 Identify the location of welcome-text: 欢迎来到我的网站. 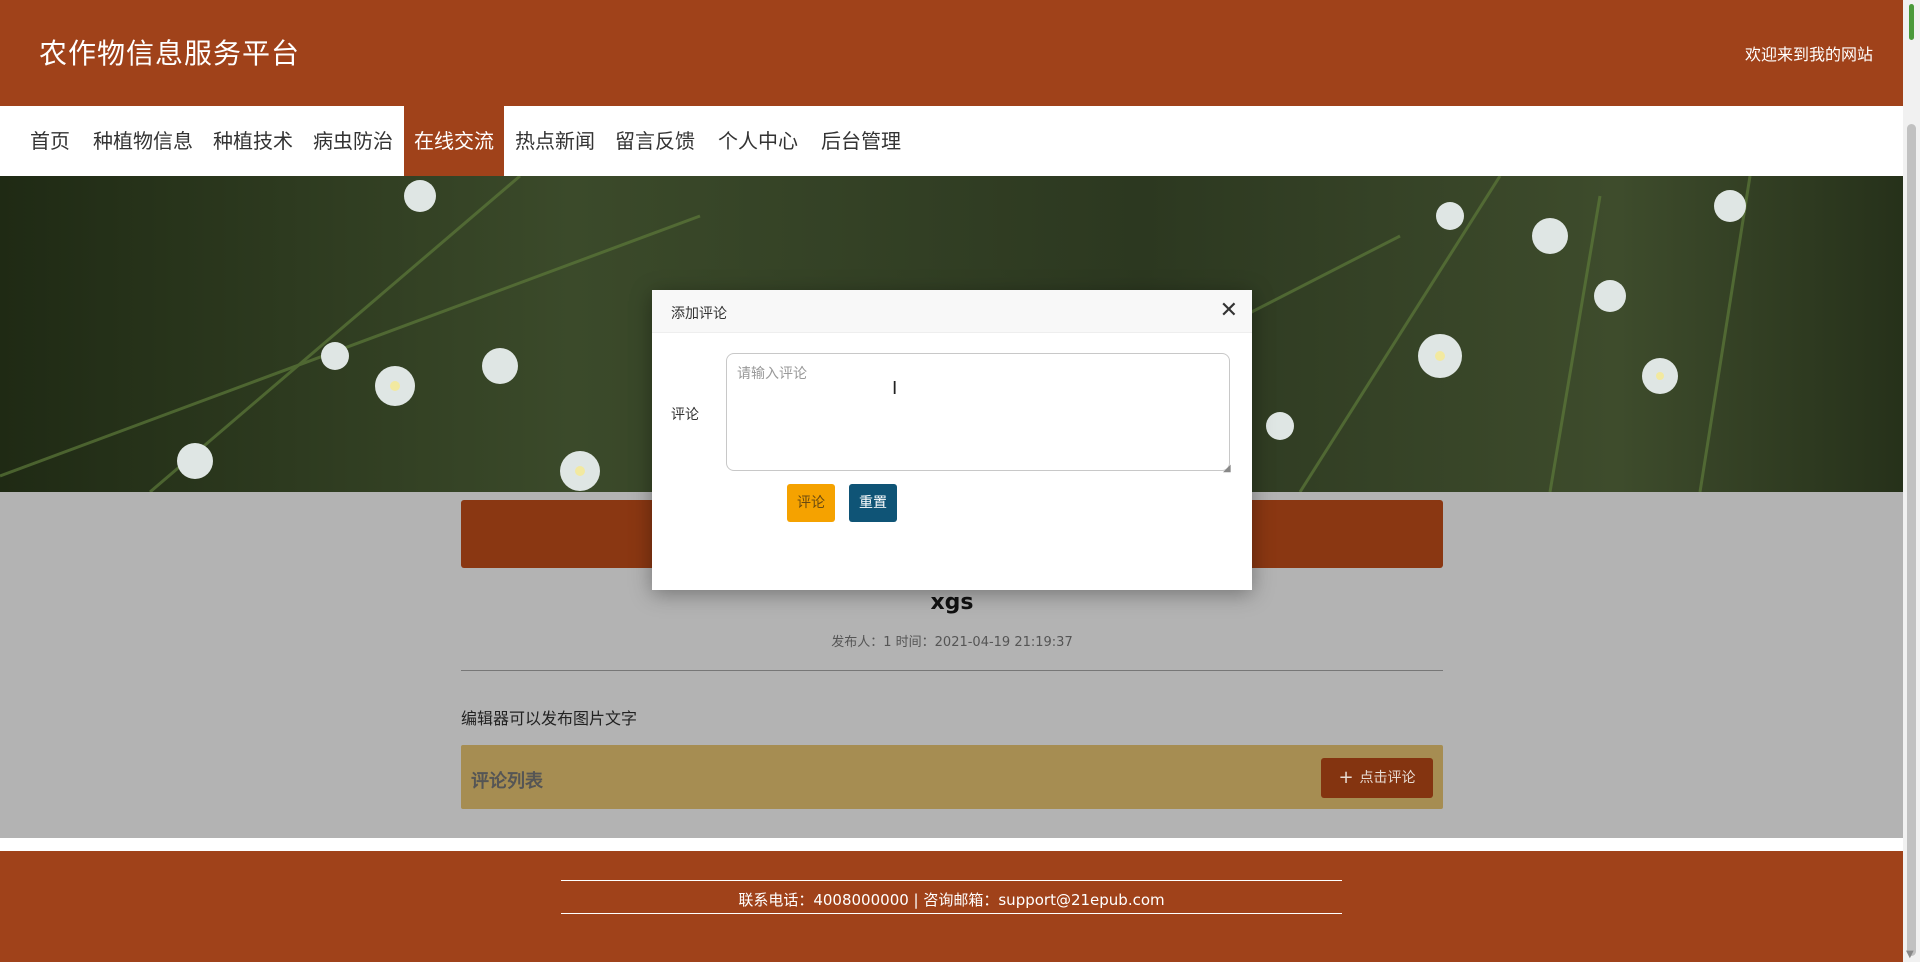
(1808, 54).